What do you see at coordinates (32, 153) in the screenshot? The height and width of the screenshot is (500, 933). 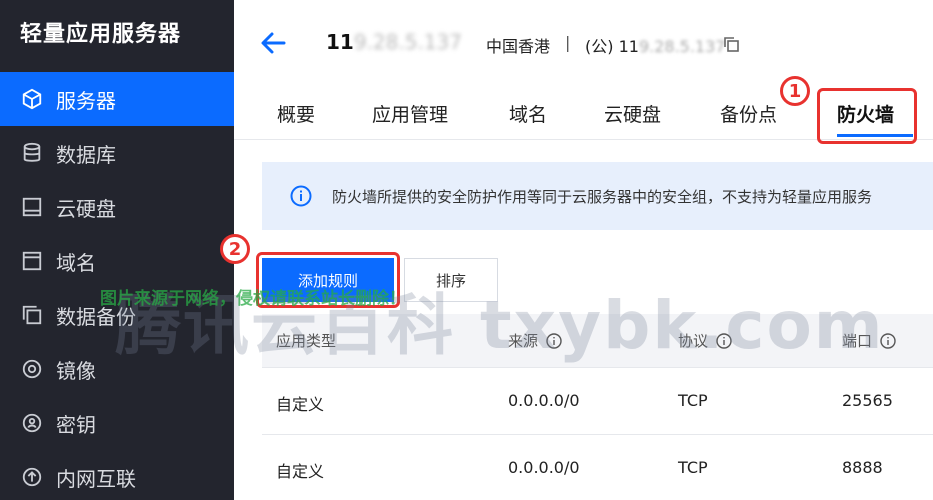 I see `database-icon` at bounding box center [32, 153].